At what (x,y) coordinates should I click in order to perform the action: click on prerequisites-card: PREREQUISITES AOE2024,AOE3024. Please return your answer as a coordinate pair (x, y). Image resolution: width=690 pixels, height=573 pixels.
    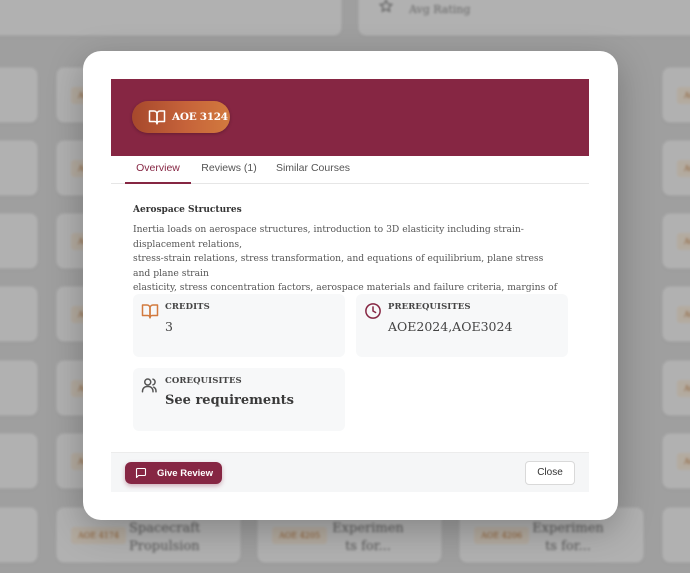
    Looking at the image, I should click on (462, 325).